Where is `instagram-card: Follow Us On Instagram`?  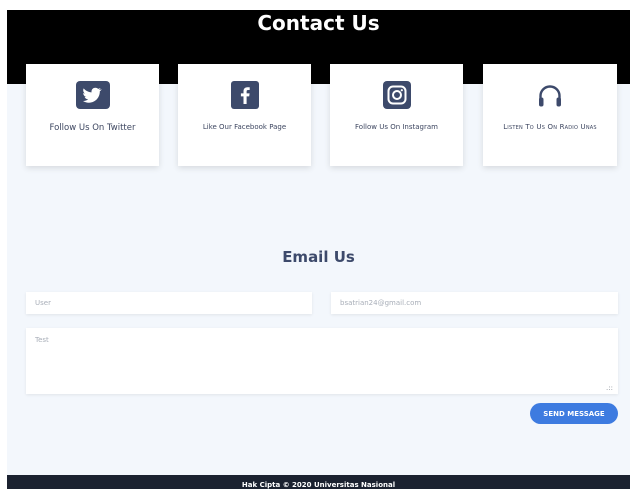 instagram-card: Follow Us On Instagram is located at coordinates (396, 115).